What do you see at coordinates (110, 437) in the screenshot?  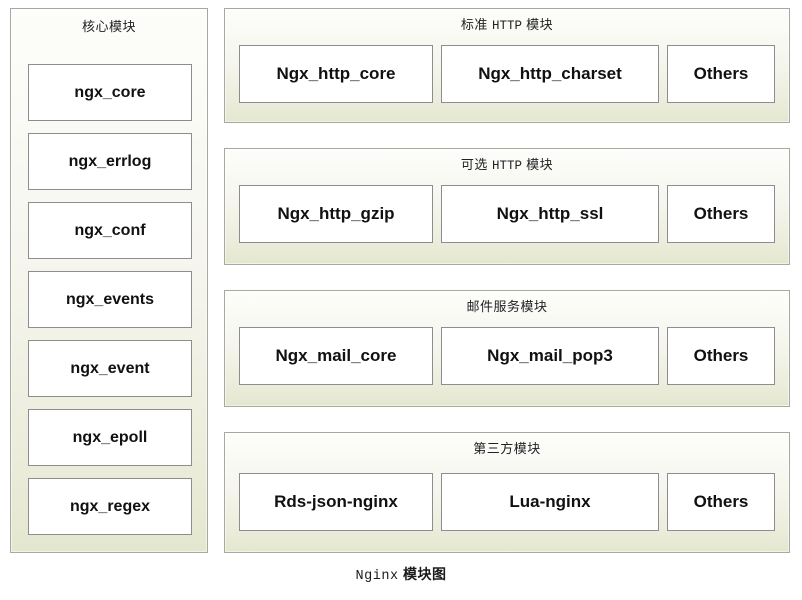 I see `module-box: ngx_epoll` at bounding box center [110, 437].